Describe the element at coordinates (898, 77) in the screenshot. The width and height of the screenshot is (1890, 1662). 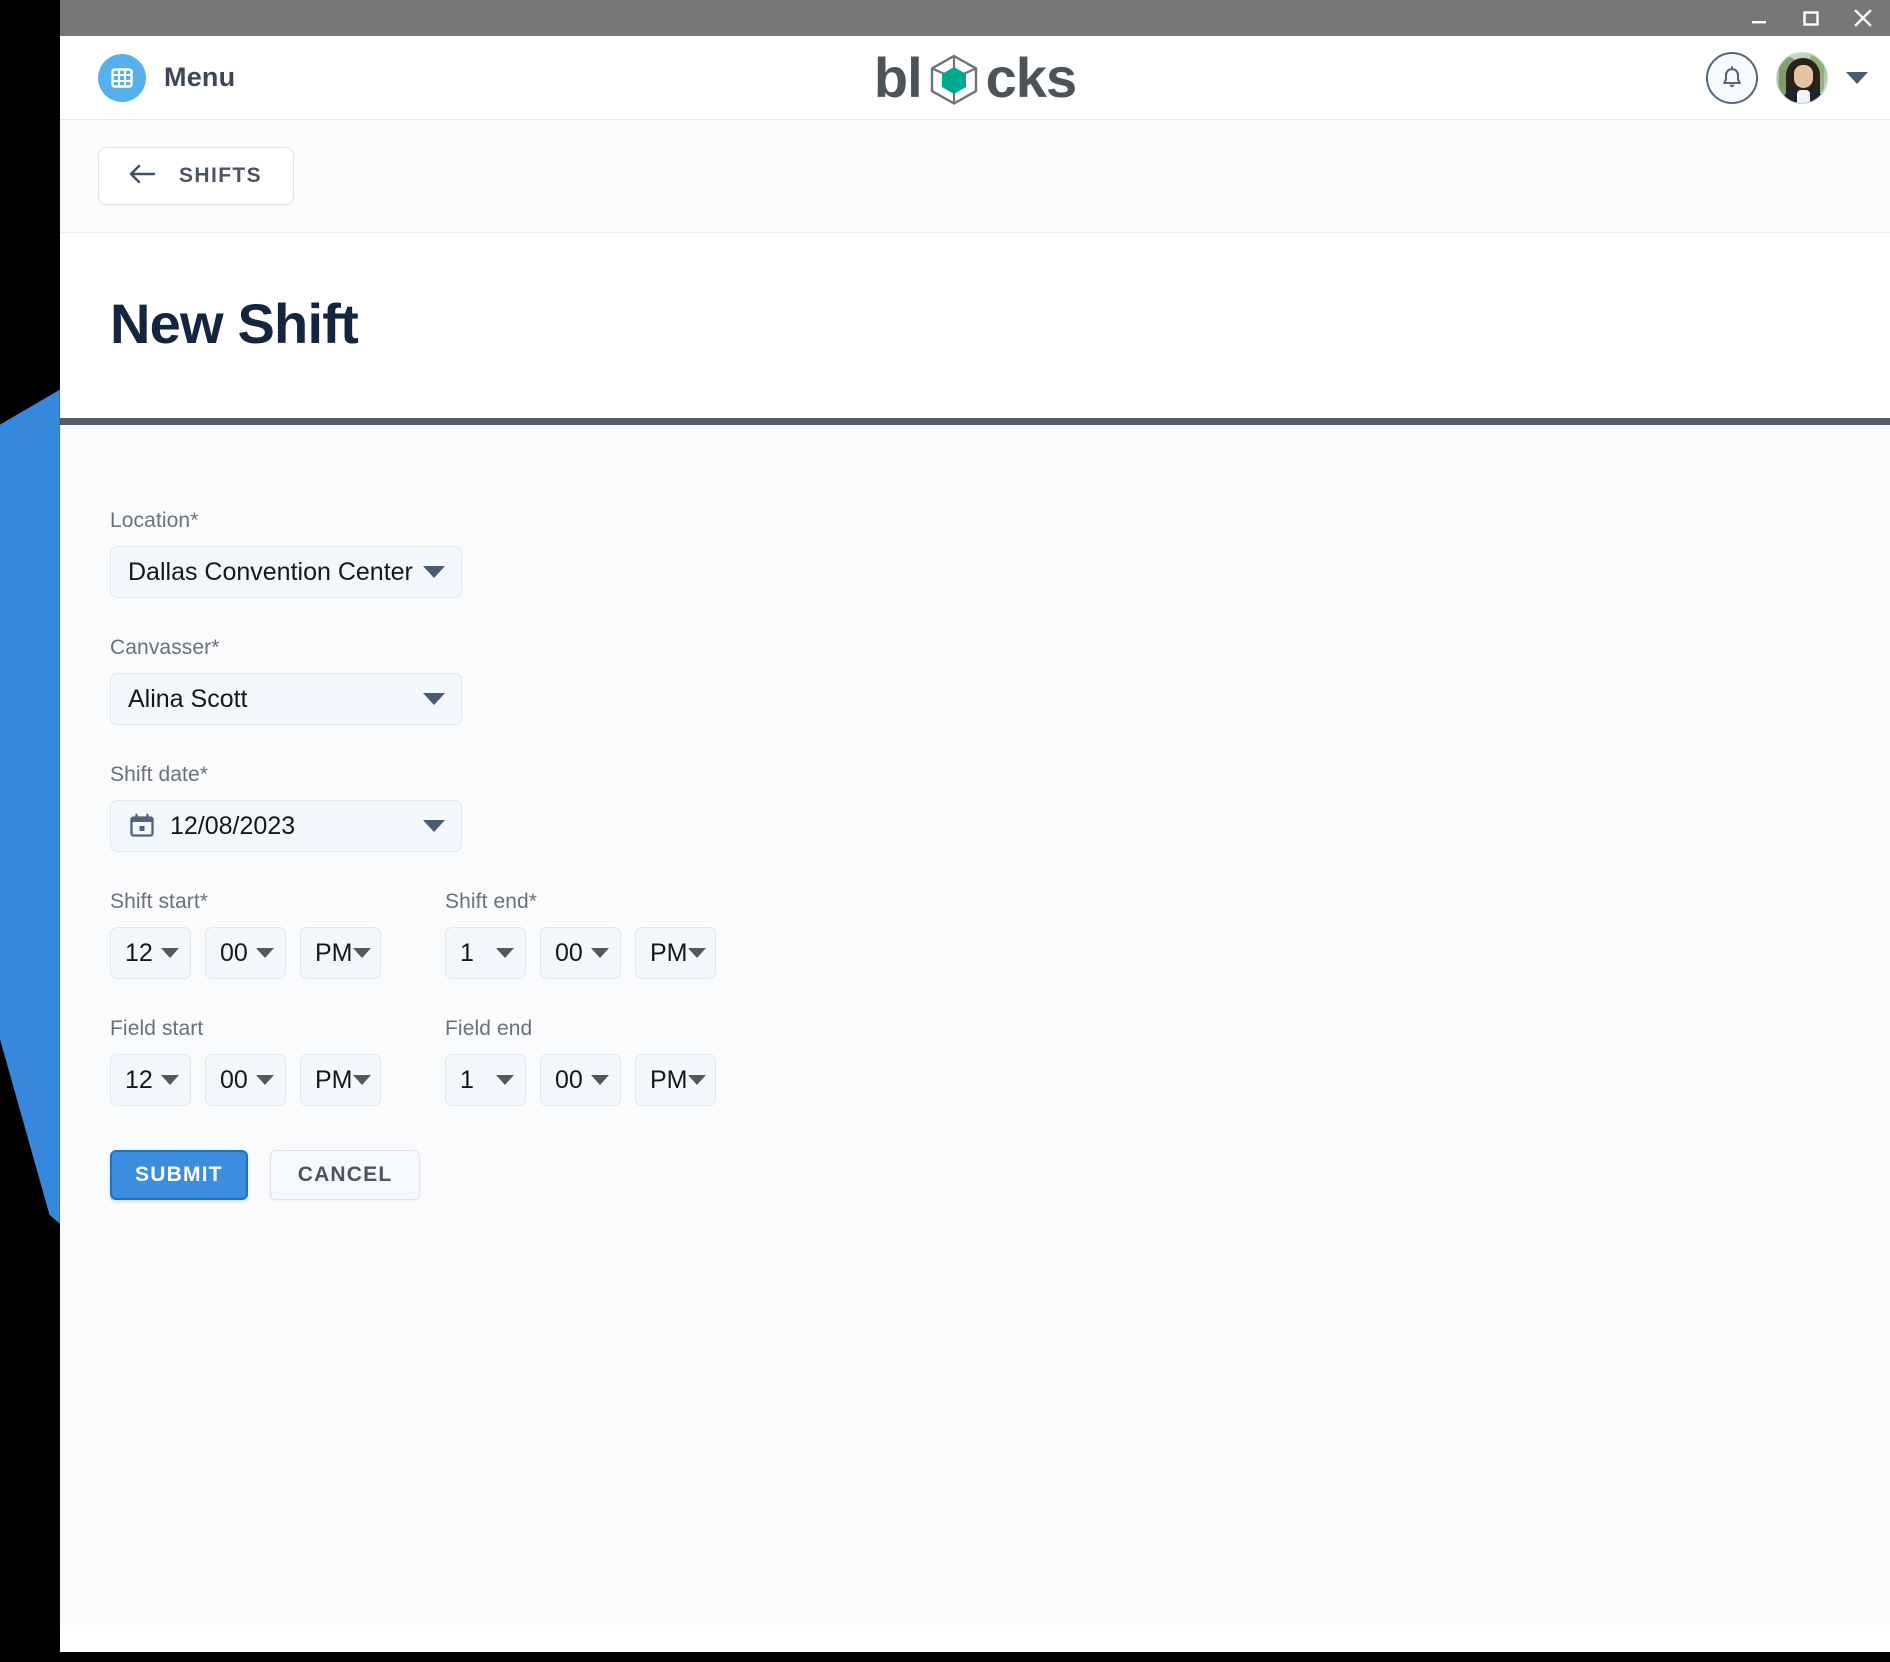
I see `brand-text-before: bl` at that location.